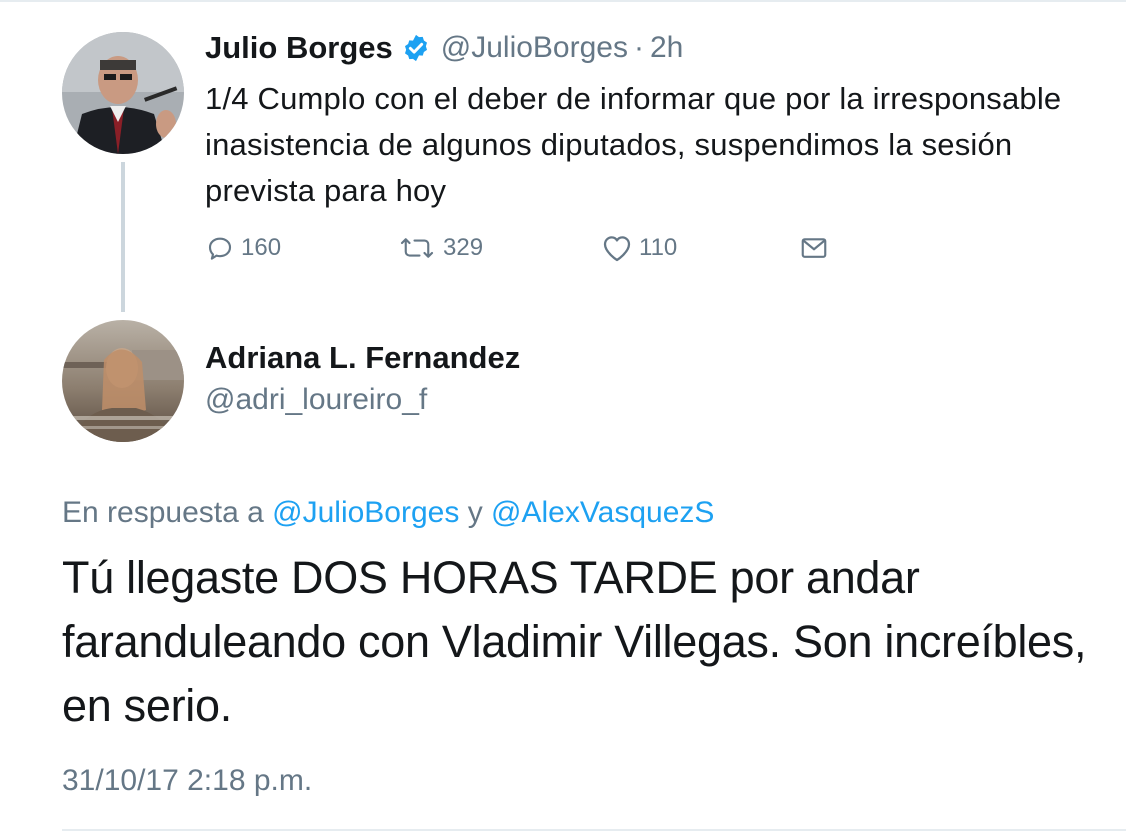  I want to click on adriana-fernandez-avatar, so click(123, 381).